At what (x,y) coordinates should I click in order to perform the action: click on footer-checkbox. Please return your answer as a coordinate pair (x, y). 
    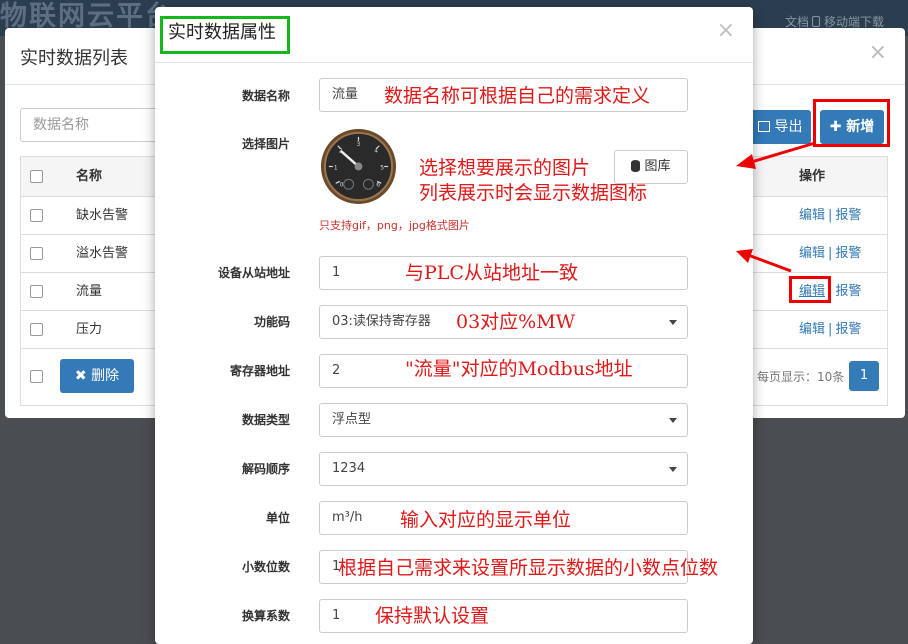
    Looking at the image, I should click on (36, 376).